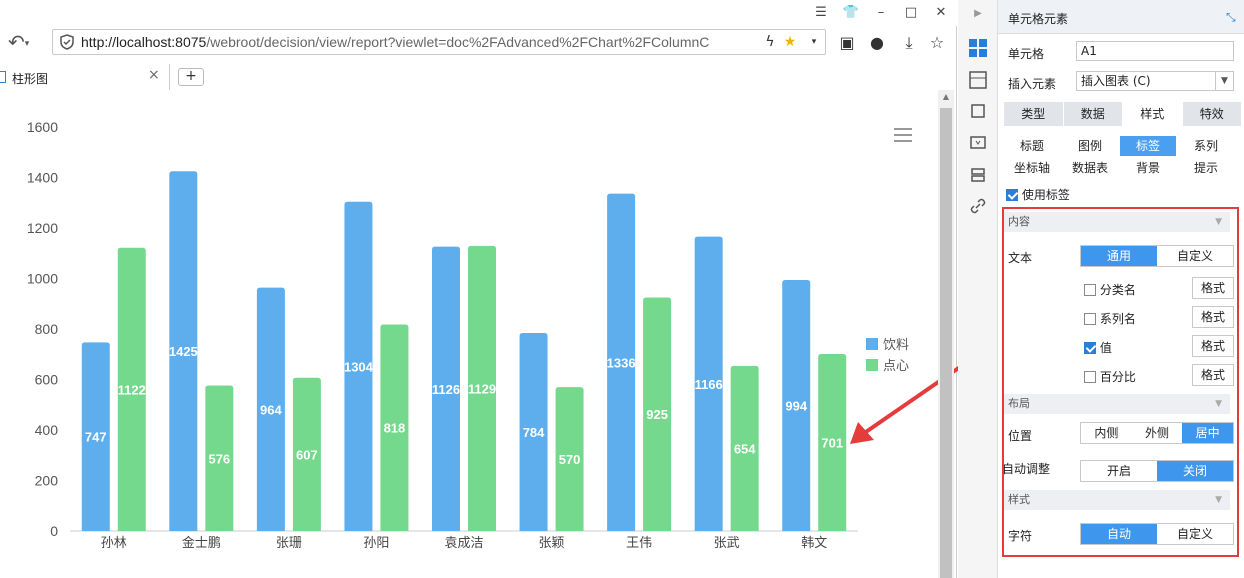 This screenshot has height=578, width=1244. Describe the element at coordinates (1090, 168) in the screenshot. I see `subtab-datatable: 数据表` at that location.